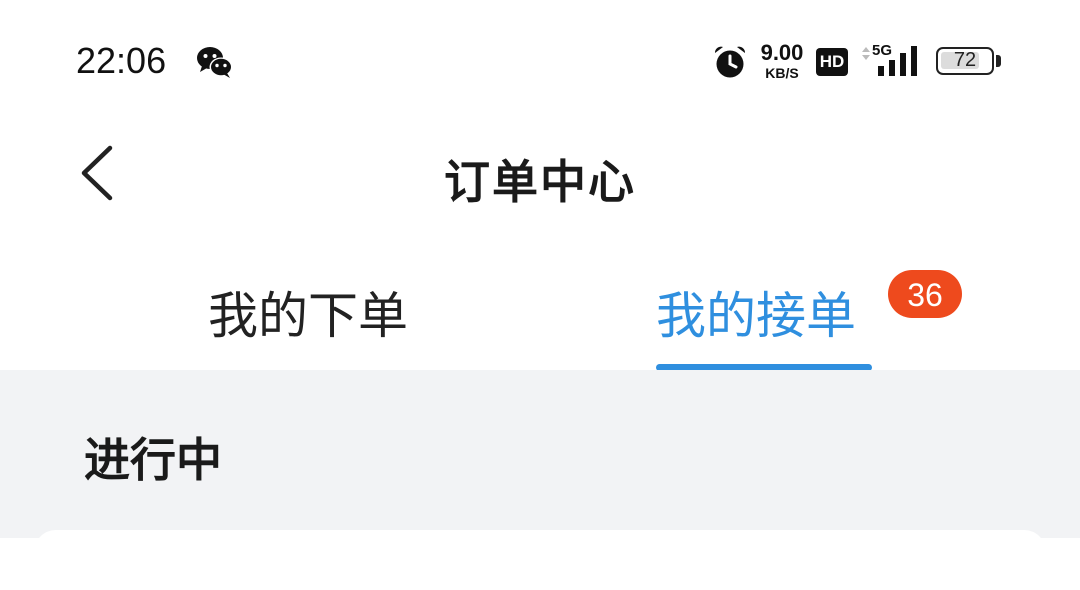  What do you see at coordinates (540, 560) in the screenshot?
I see `order-card` at bounding box center [540, 560].